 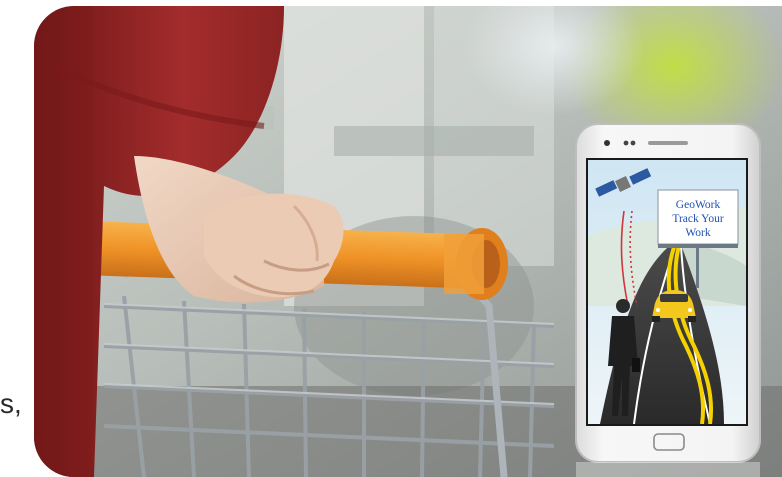 I want to click on edge-text-fragment: s,, so click(x=11, y=403).